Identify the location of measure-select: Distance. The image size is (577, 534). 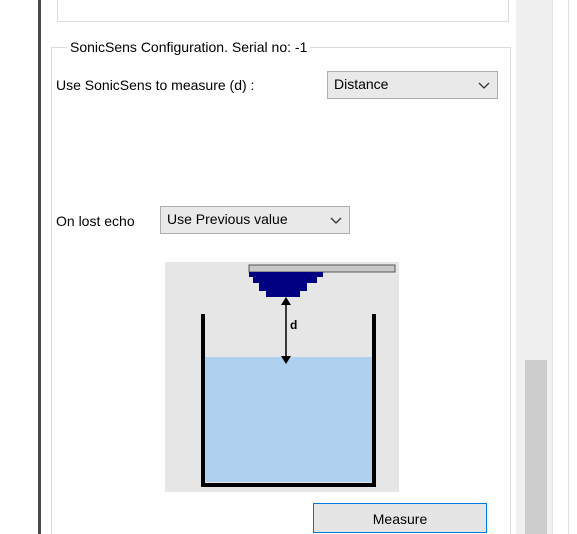
(412, 85).